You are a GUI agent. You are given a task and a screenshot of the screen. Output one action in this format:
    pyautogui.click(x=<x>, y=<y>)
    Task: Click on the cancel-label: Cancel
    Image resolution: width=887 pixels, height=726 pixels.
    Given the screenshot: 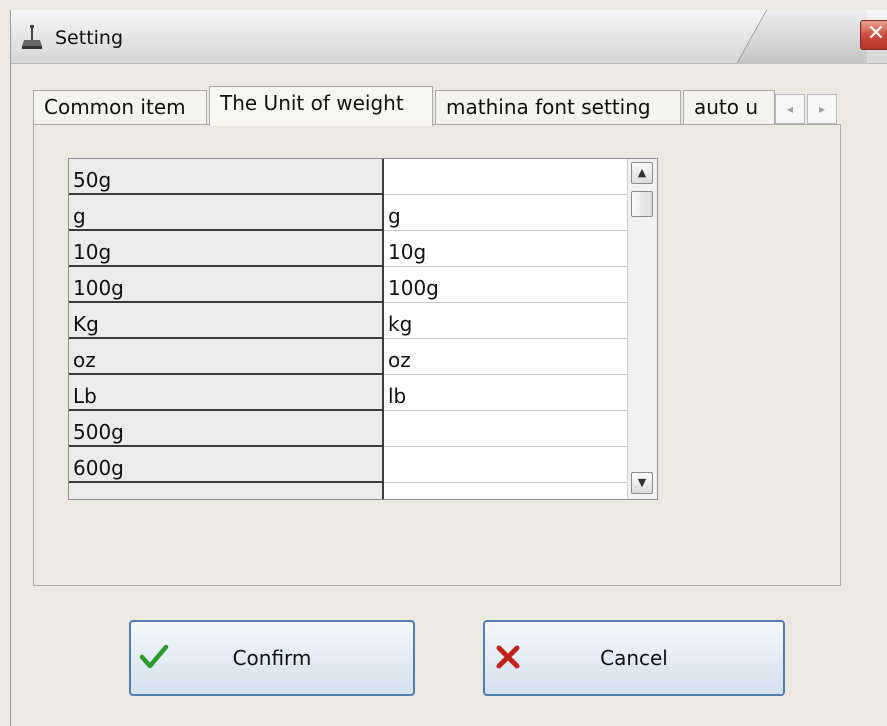 What is the action you would take?
    pyautogui.click(x=634, y=658)
    